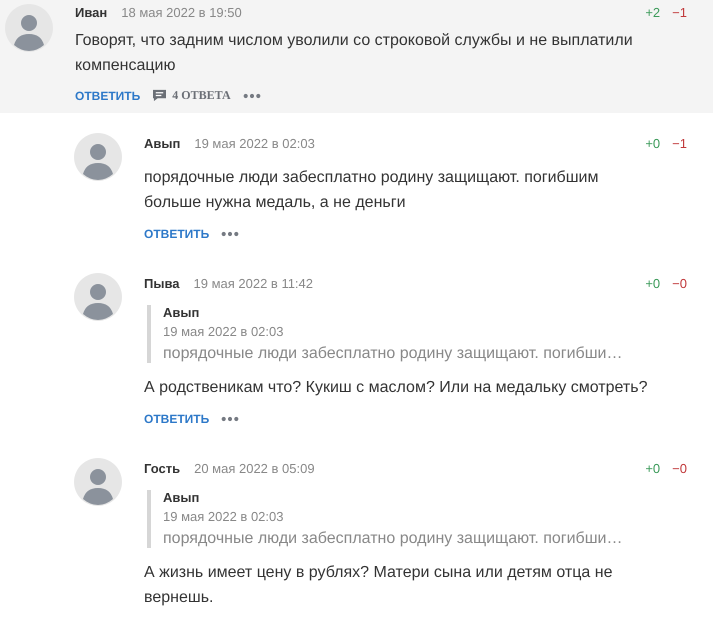 The width and height of the screenshot is (713, 638). I want to click on comment-date: 20 мая 2022 в 05:09, so click(254, 468).